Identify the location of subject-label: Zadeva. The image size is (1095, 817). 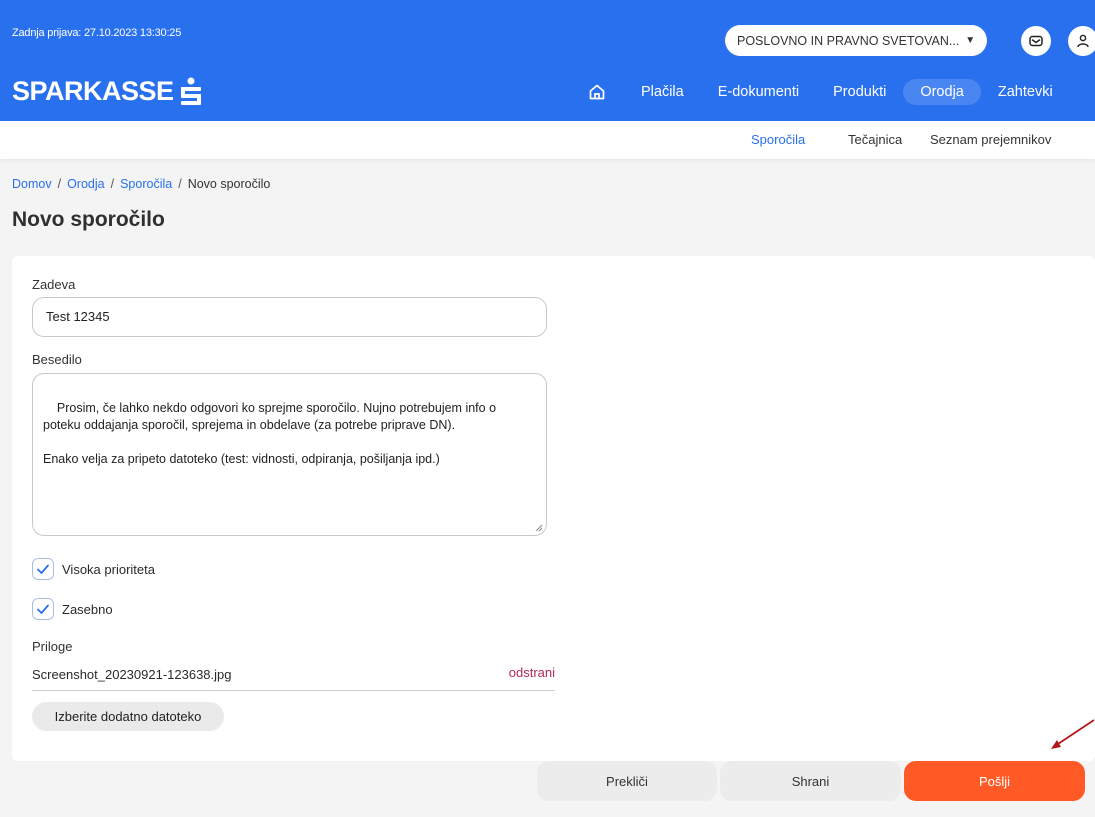
(54, 284).